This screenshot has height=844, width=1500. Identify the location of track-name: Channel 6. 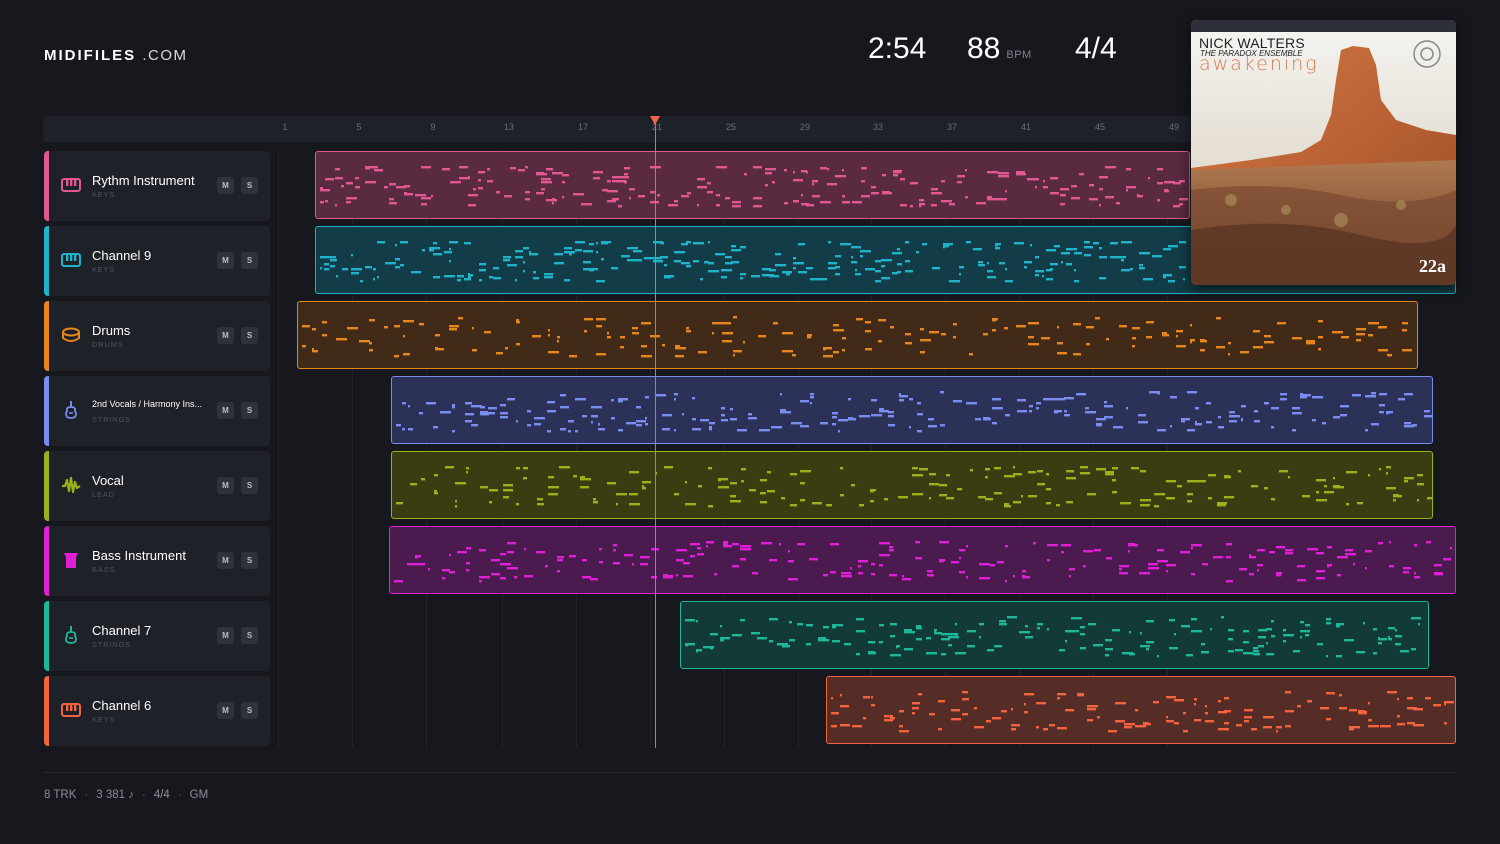
(122, 705).